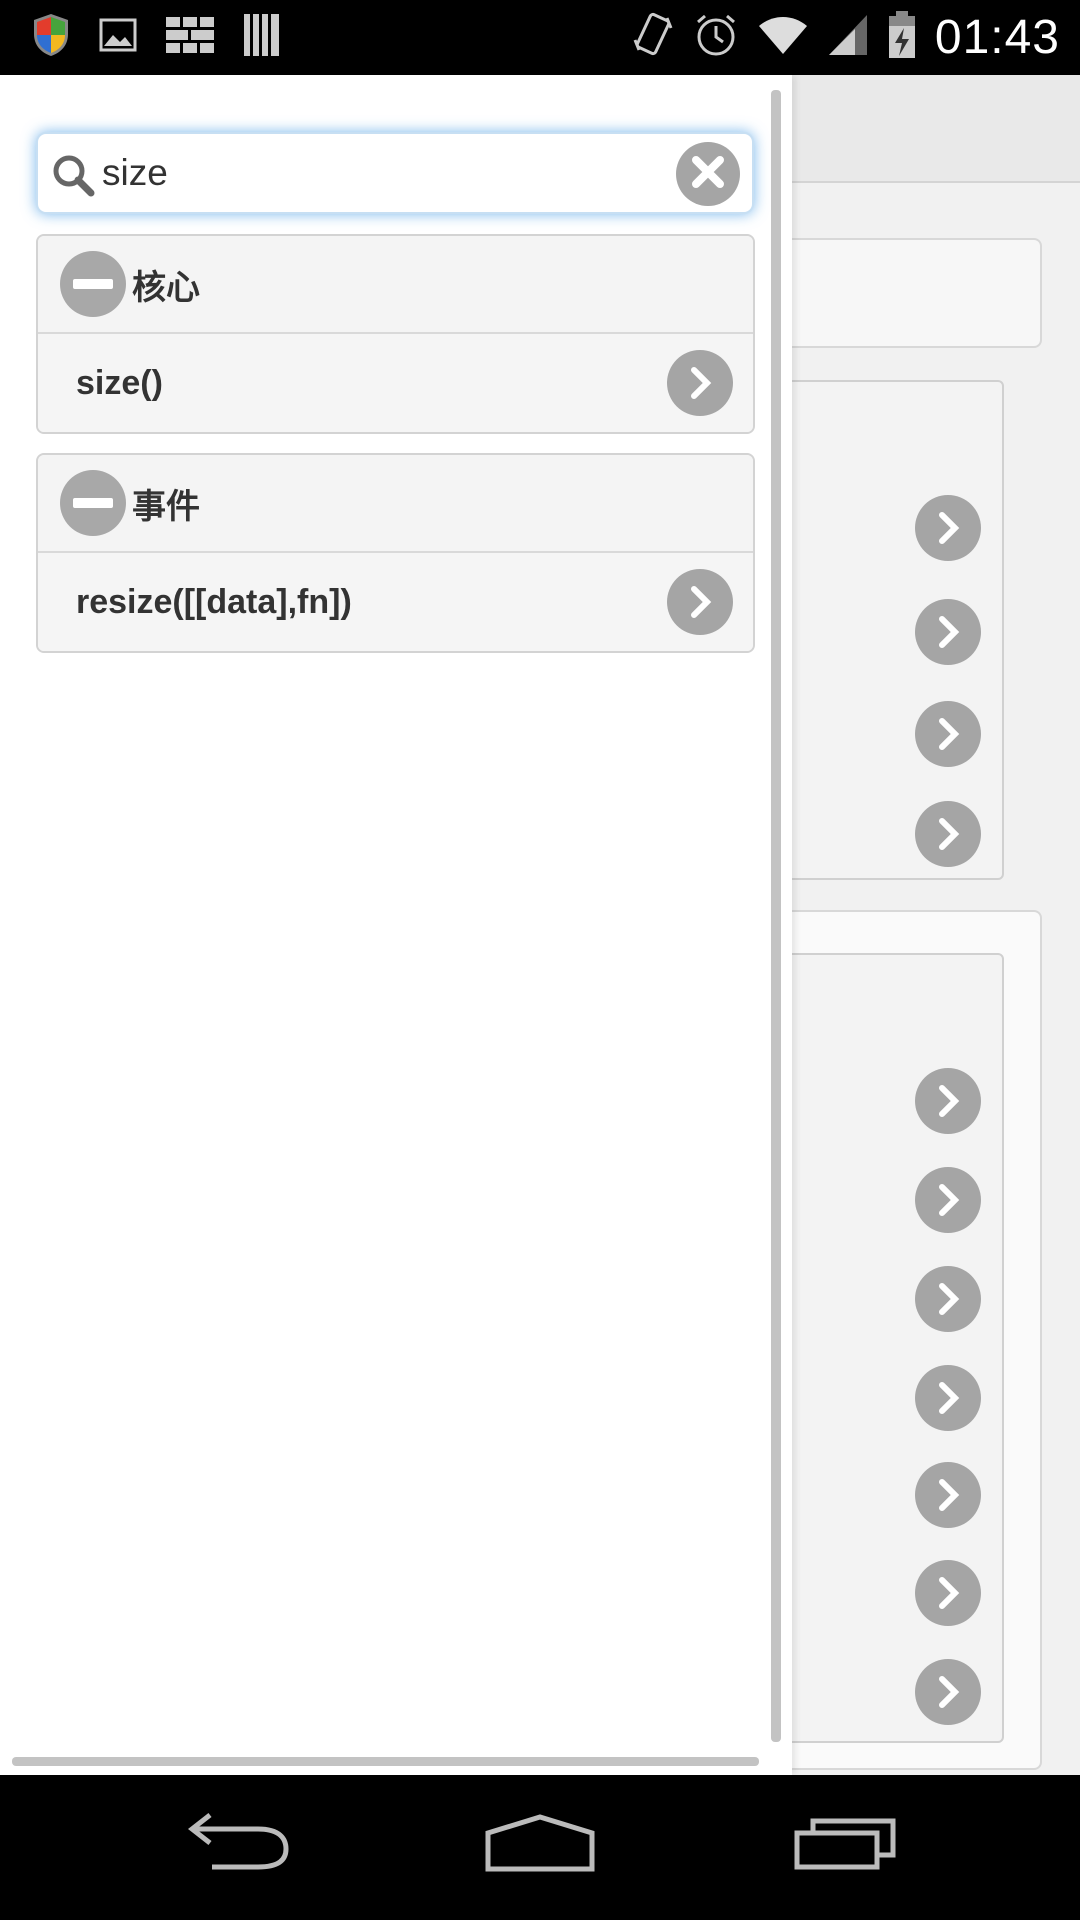 This screenshot has width=1080, height=1920. What do you see at coordinates (214, 601) in the screenshot?
I see `item-label: resize([[data],fn])` at bounding box center [214, 601].